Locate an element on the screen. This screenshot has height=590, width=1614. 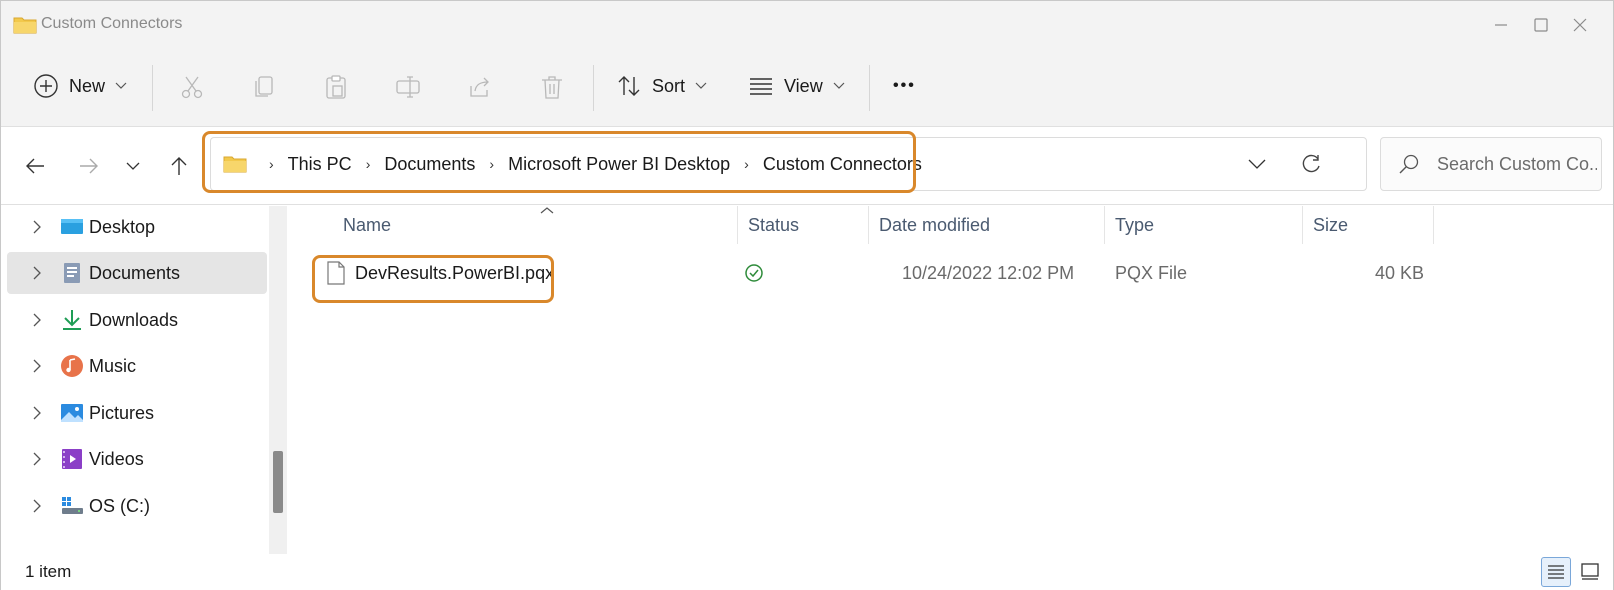
more-options-button: ••• is located at coordinates (904, 86).